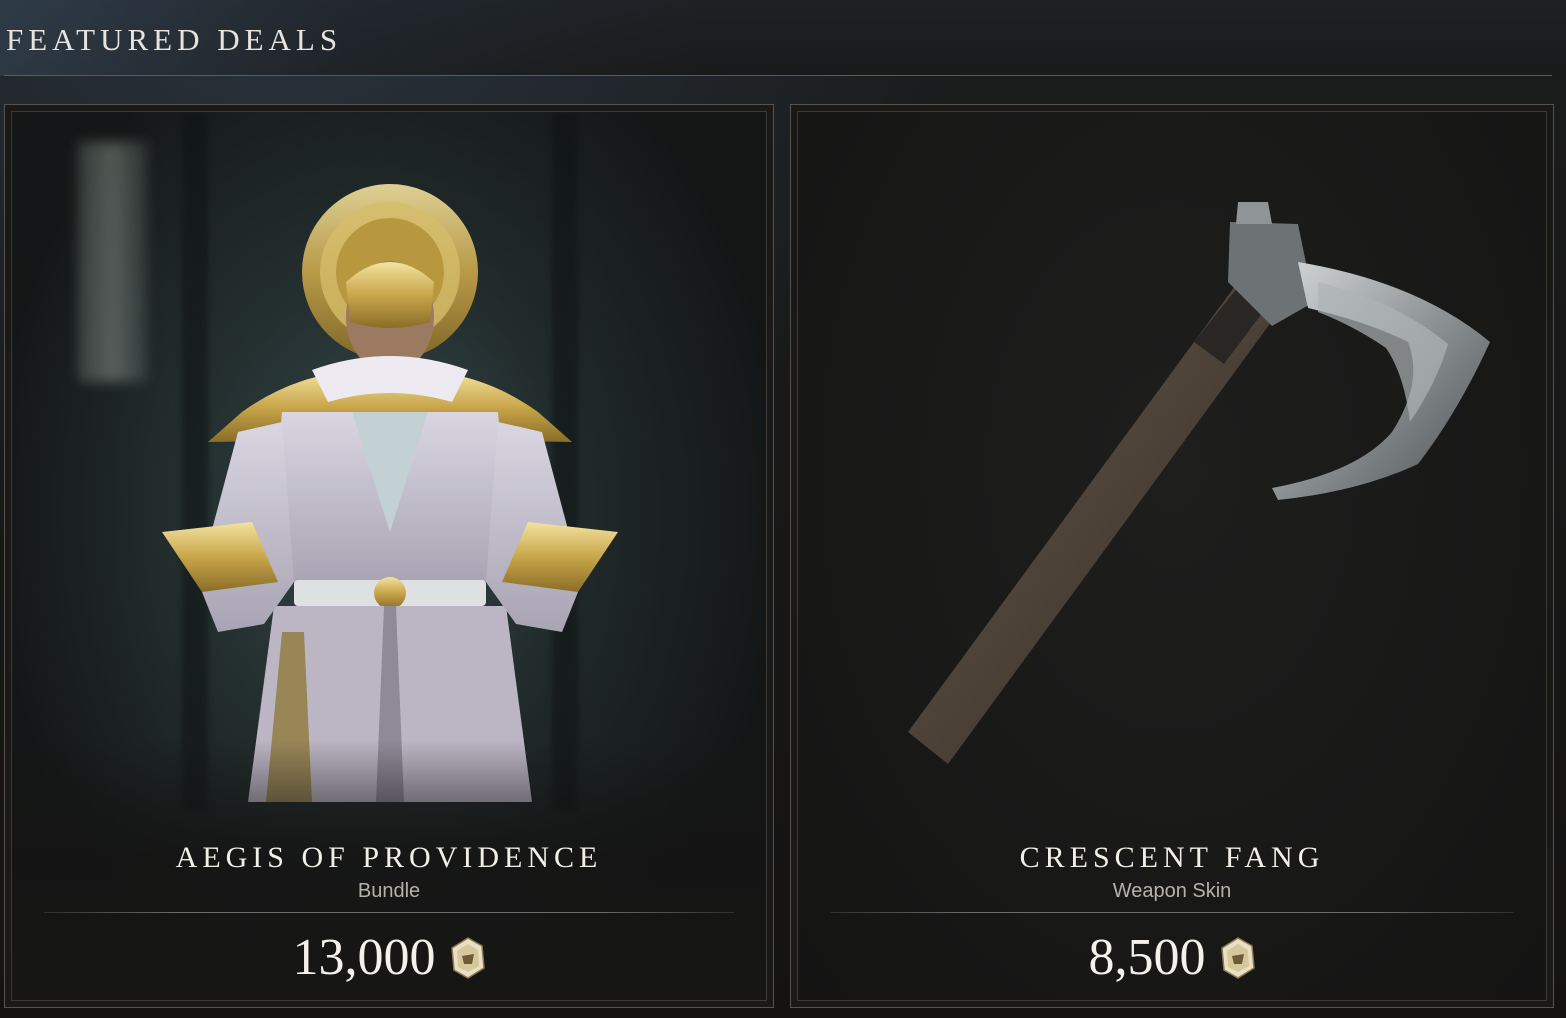 This screenshot has height=1018, width=1566. I want to click on price-row: 13,000, so click(389, 958).